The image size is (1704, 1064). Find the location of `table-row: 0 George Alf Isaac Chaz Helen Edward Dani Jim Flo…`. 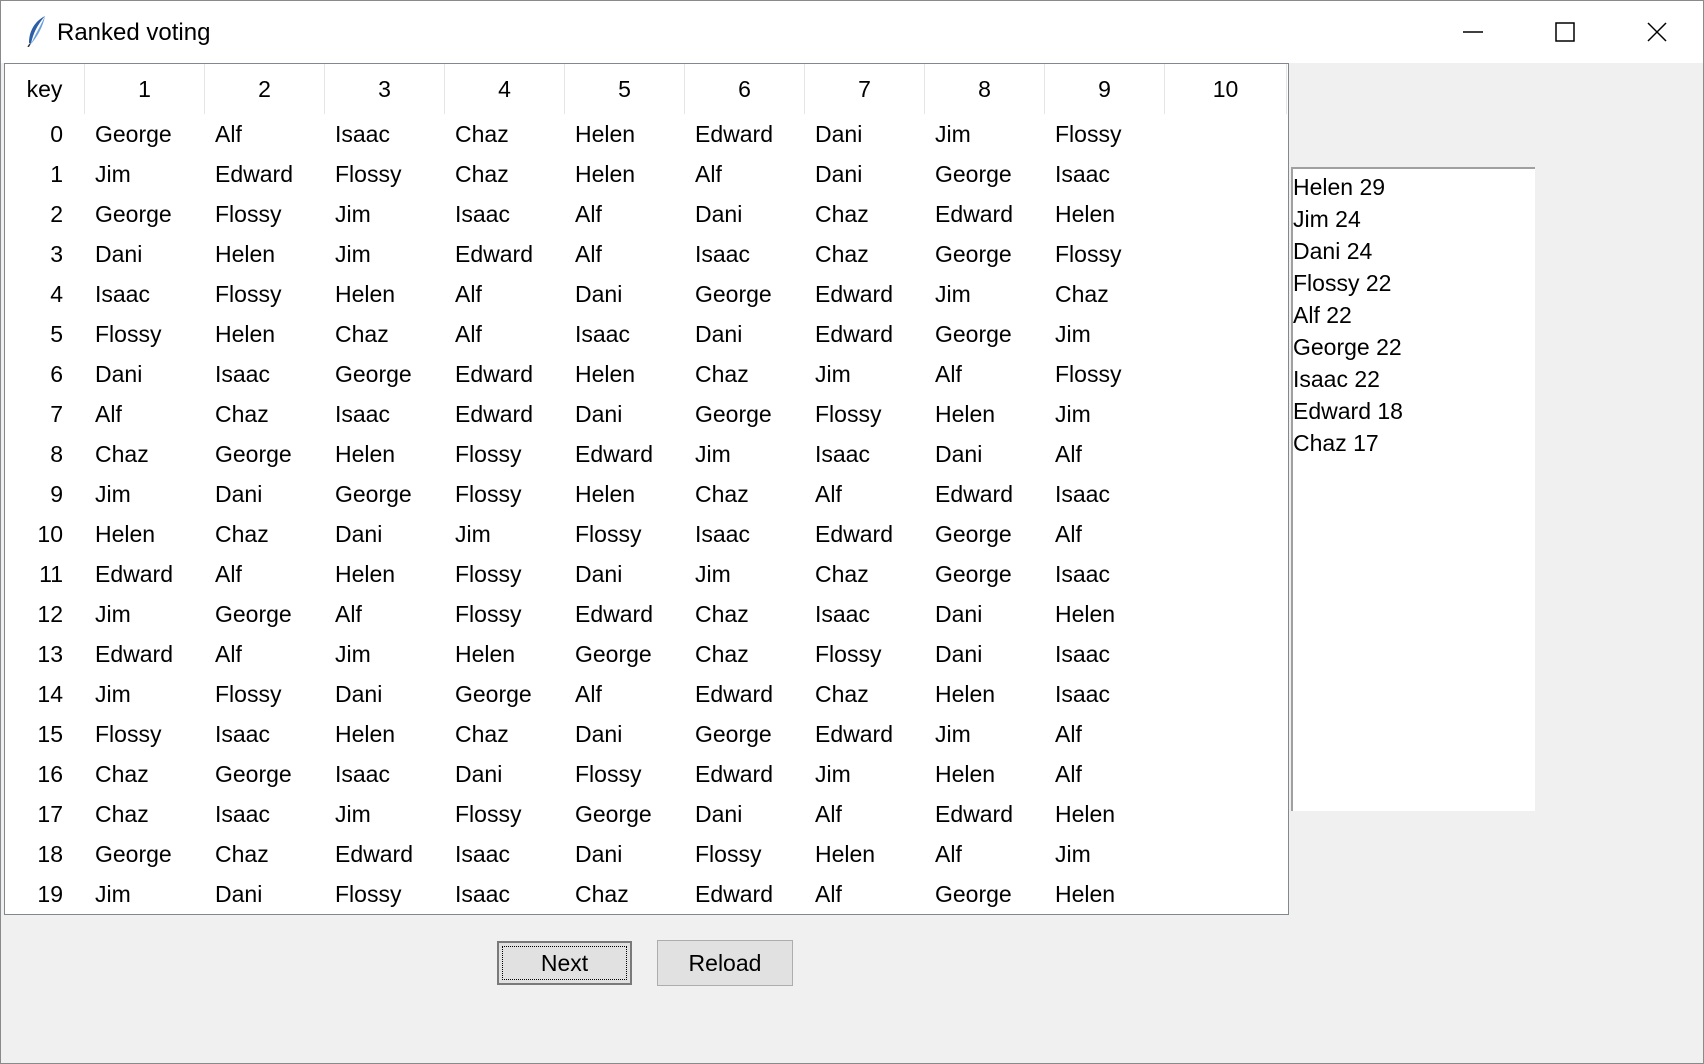

table-row: 0 George Alf Isaac Chaz Helen Edward Dani Jim Flo… is located at coordinates (646, 134).